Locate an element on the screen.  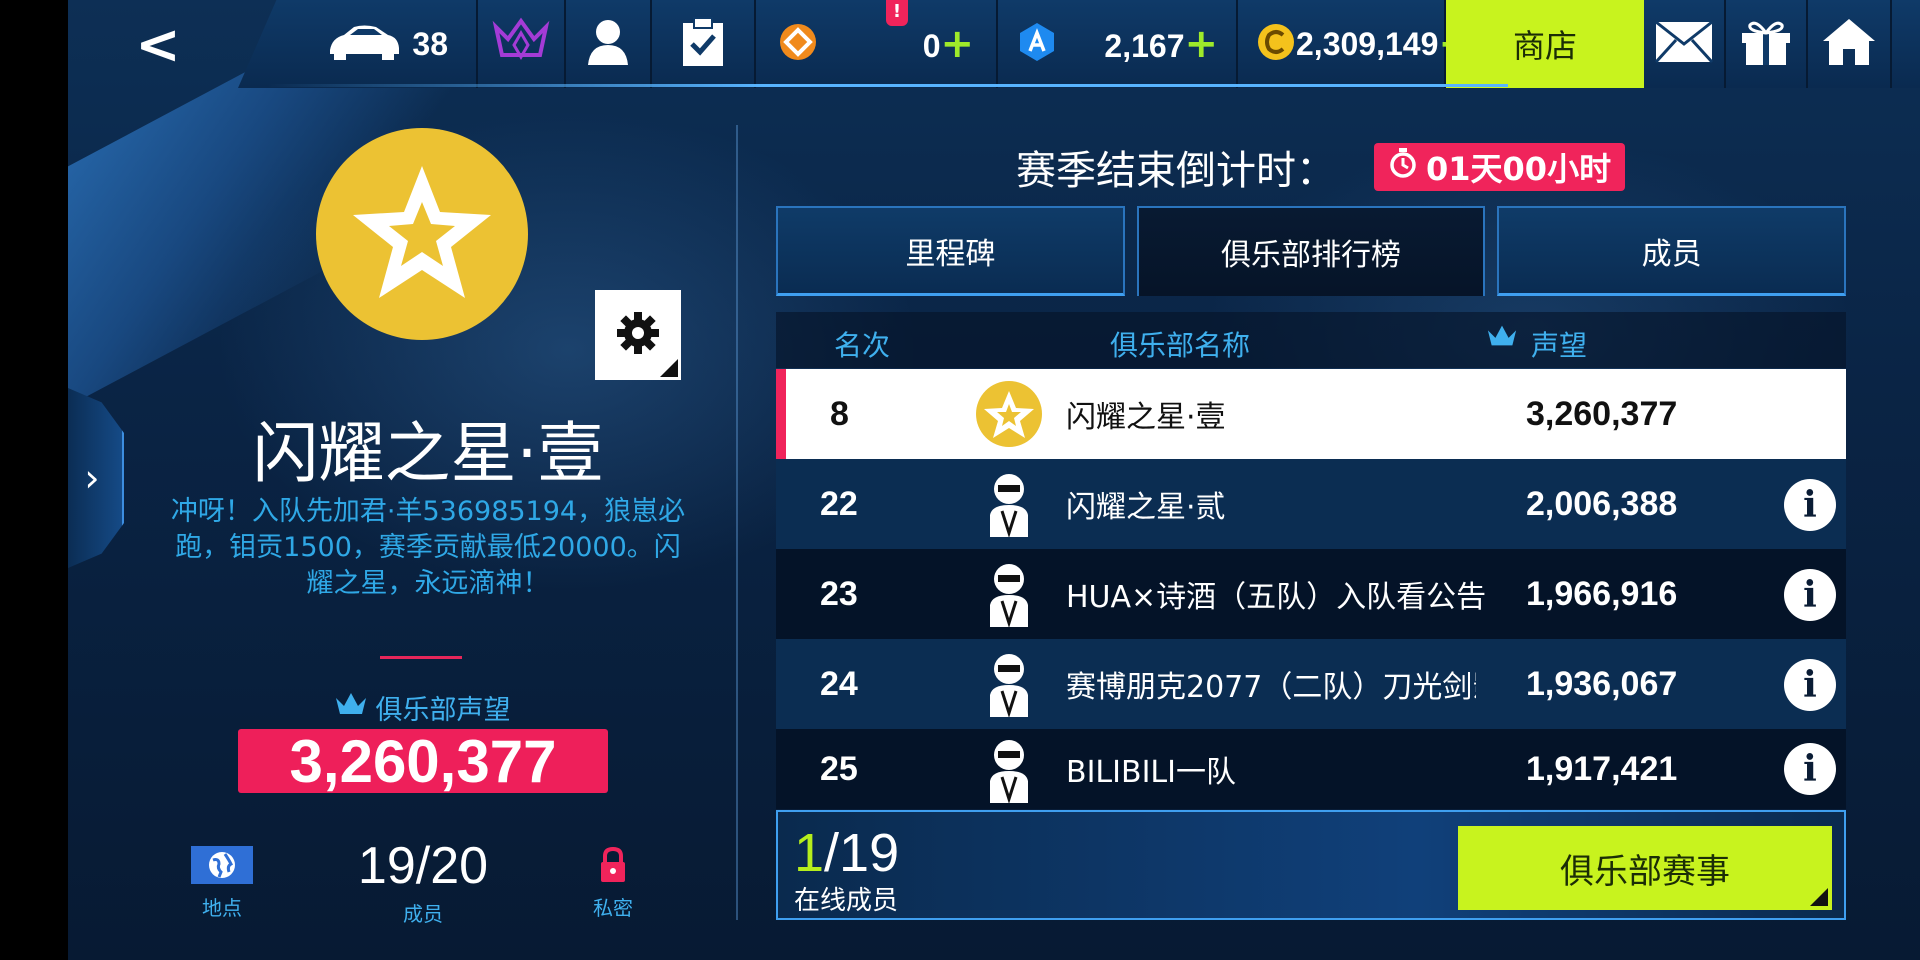
crown-rank-icon is located at coordinates (521, 44).